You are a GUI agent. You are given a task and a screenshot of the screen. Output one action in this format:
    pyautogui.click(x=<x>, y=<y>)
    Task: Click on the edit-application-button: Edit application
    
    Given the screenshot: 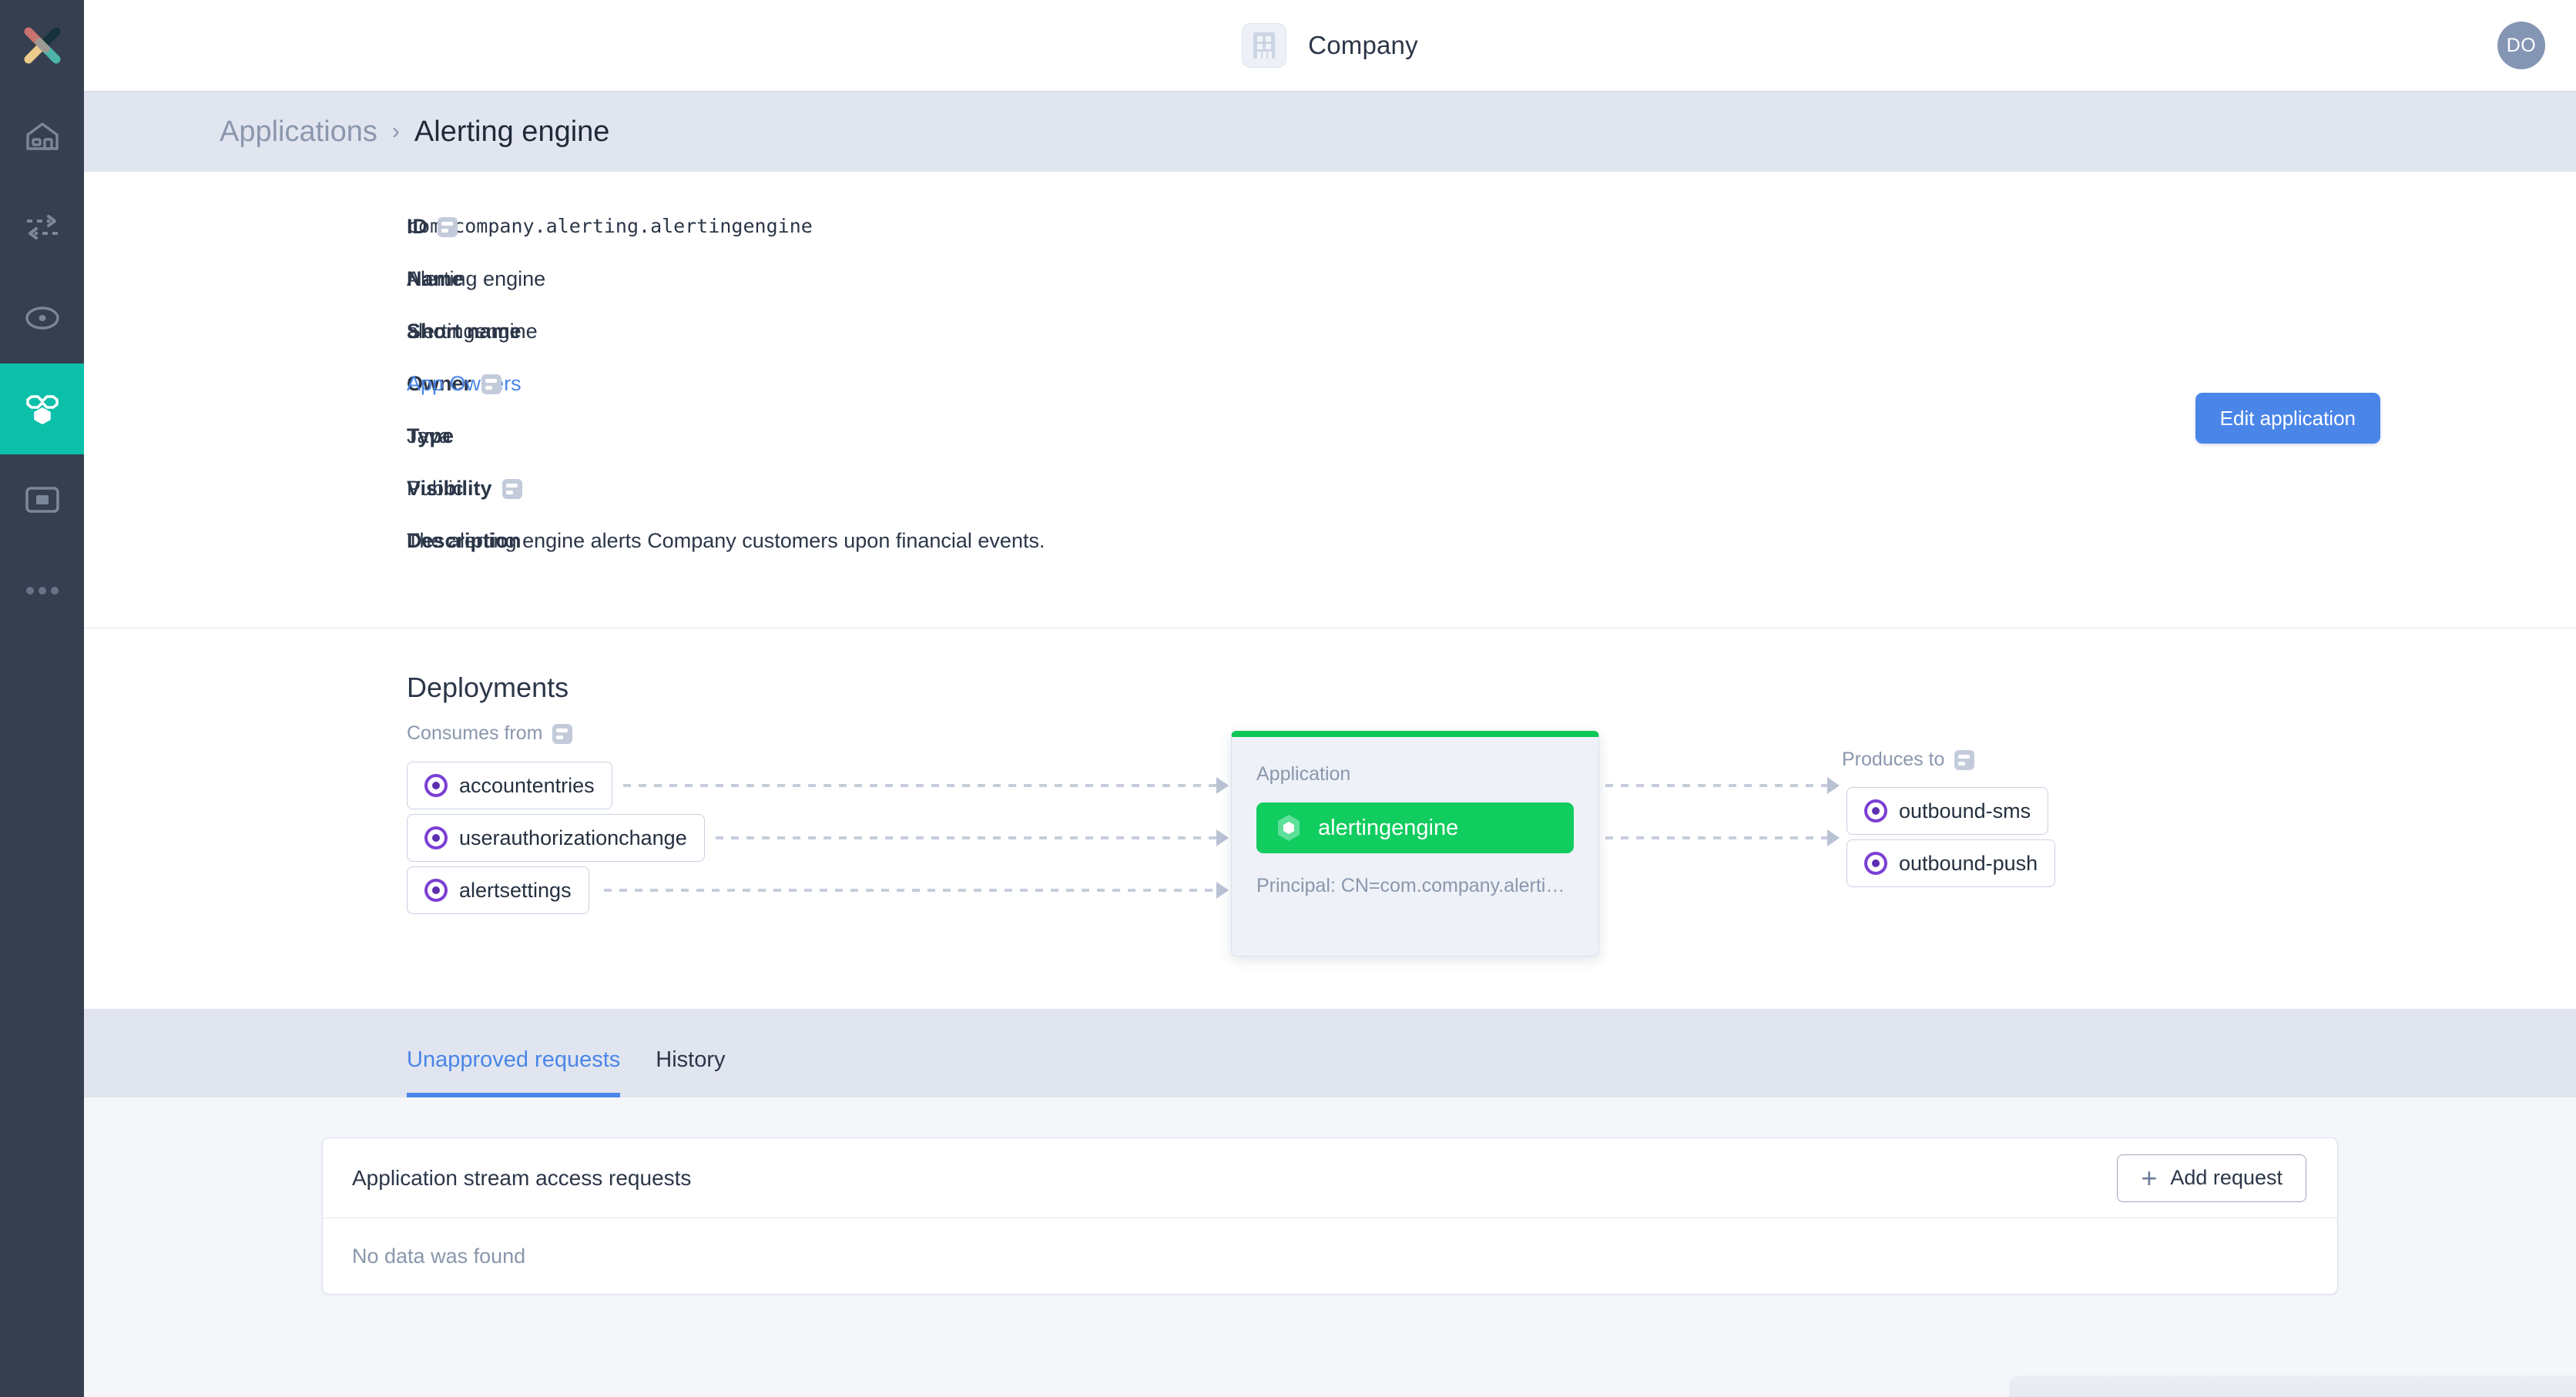 What is the action you would take?
    pyautogui.click(x=2287, y=418)
    